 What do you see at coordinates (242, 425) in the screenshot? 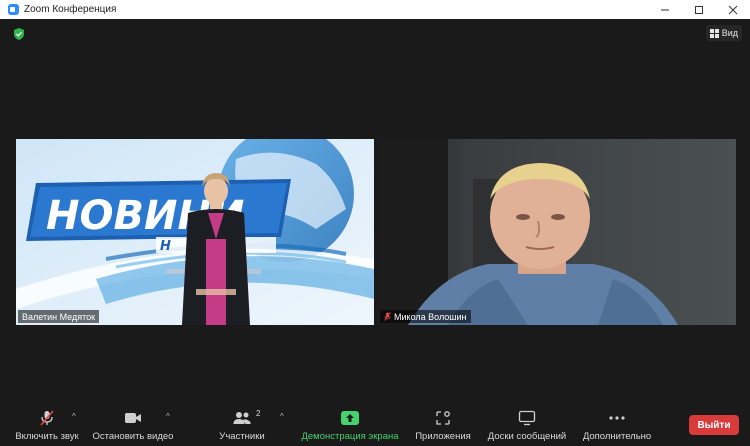
I see `participants-button: Участники` at bounding box center [242, 425].